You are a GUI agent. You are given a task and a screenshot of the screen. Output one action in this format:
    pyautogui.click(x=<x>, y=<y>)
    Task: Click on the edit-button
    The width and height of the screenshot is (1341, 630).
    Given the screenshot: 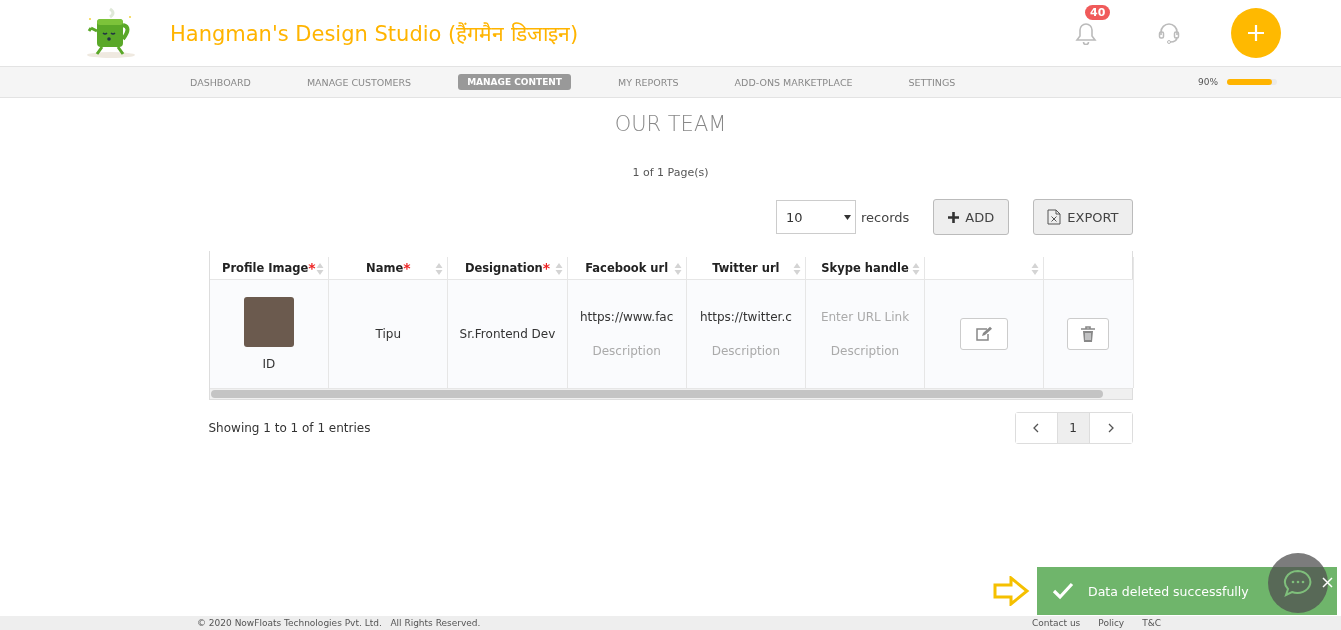 What is the action you would take?
    pyautogui.click(x=984, y=334)
    